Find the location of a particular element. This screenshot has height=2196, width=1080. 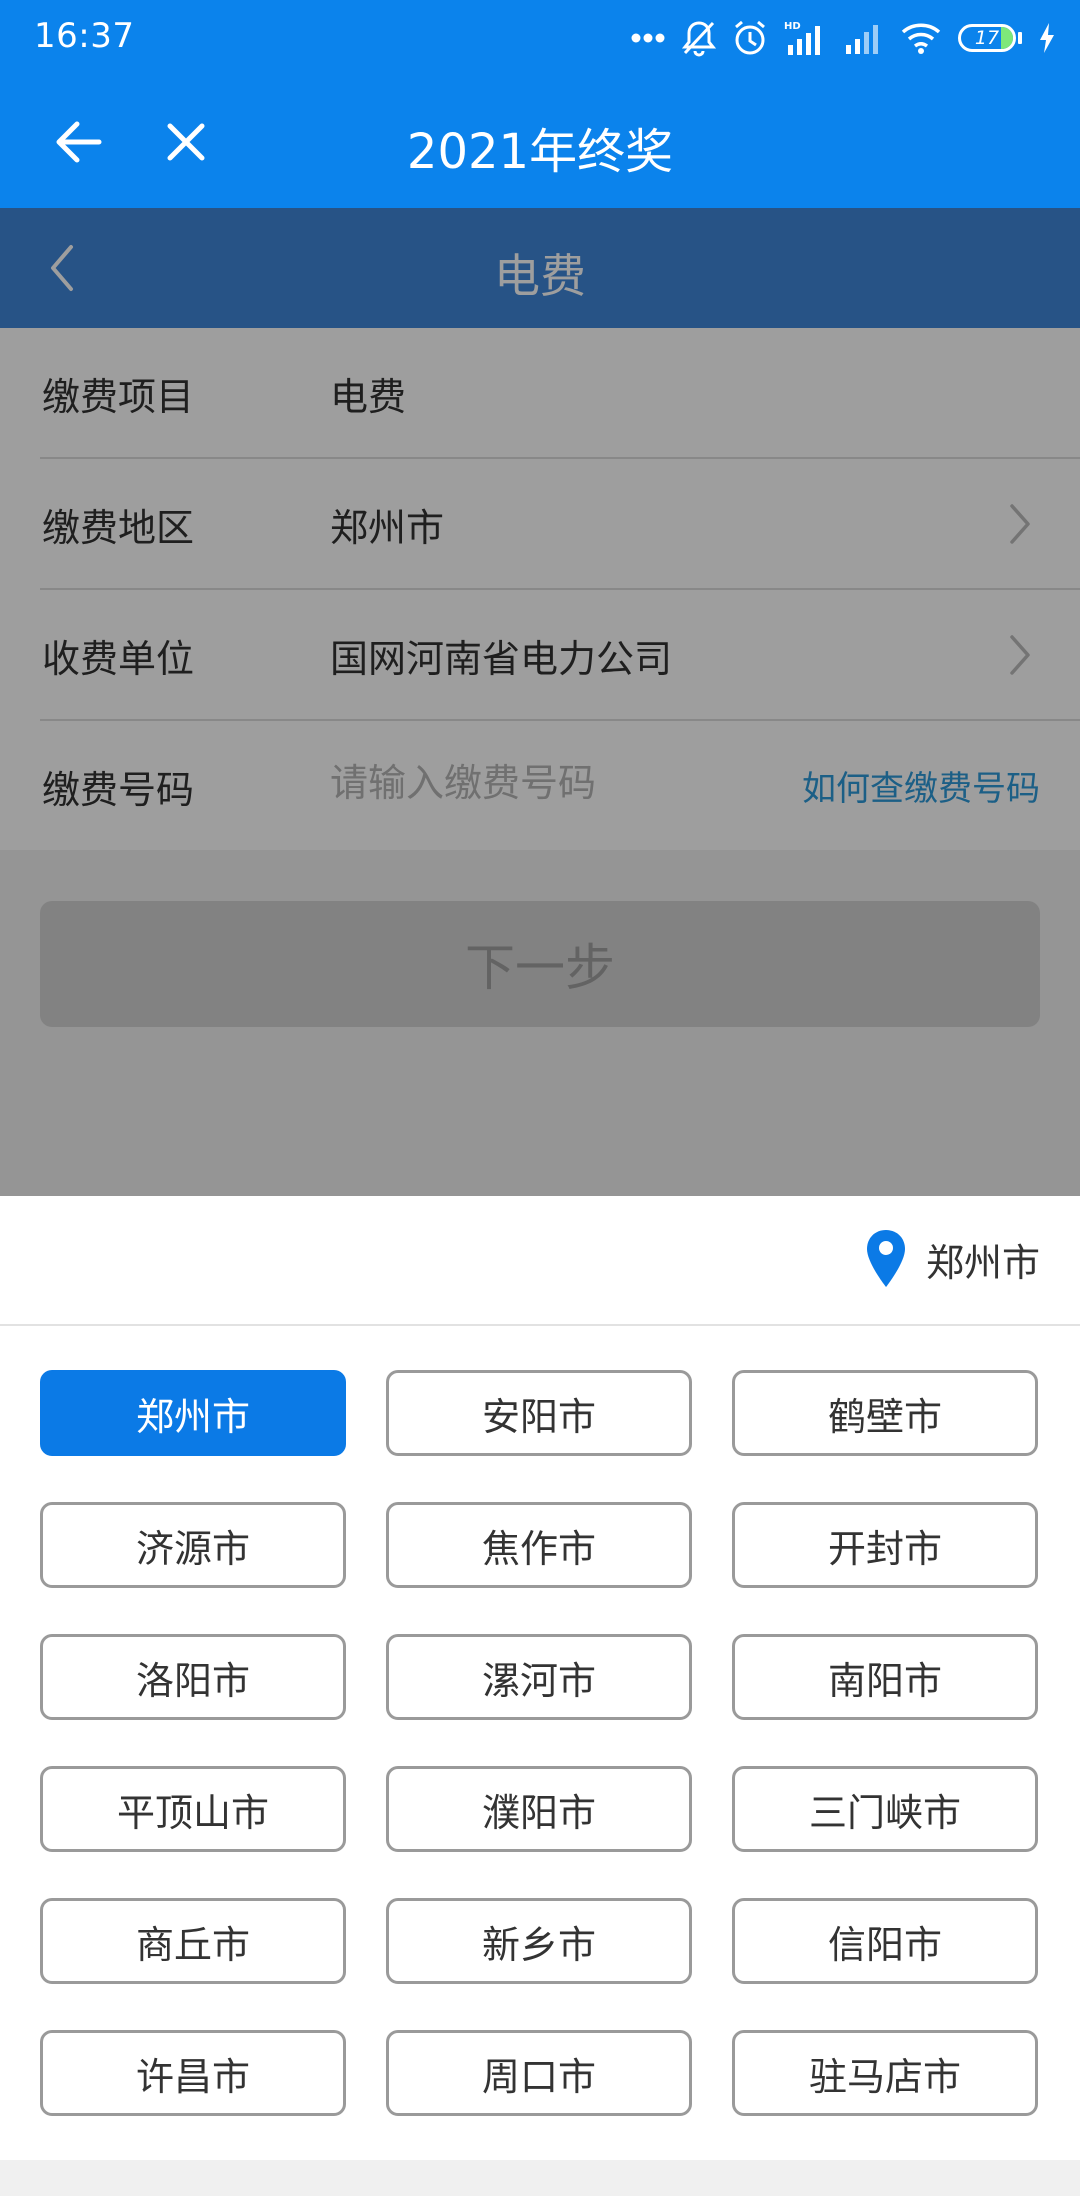

page-title: 2021年终奖 is located at coordinates (540, 152).